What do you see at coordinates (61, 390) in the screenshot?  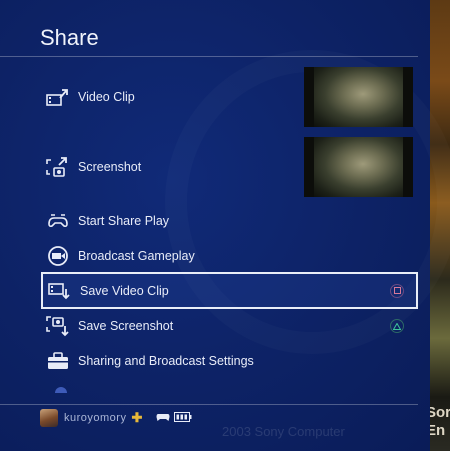 I see `scroll-indicator` at bounding box center [61, 390].